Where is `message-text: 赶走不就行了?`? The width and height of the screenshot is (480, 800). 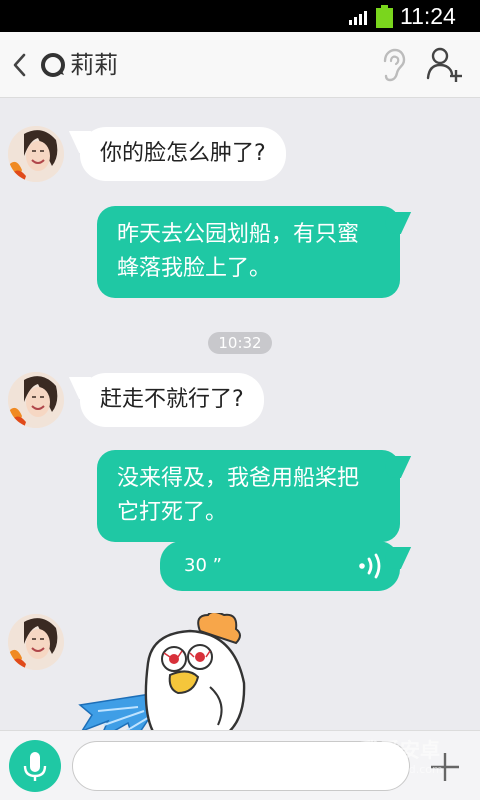 message-text: 赶走不就行了? is located at coordinates (172, 399).